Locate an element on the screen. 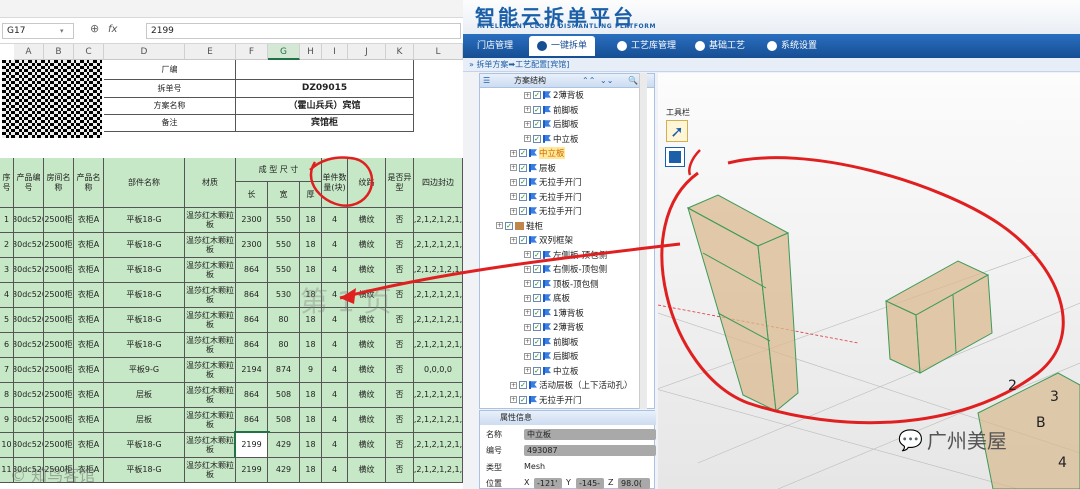 This screenshot has height=489, width=1080. tree-node: + ✓ 前脚板 is located at coordinates (567, 342).